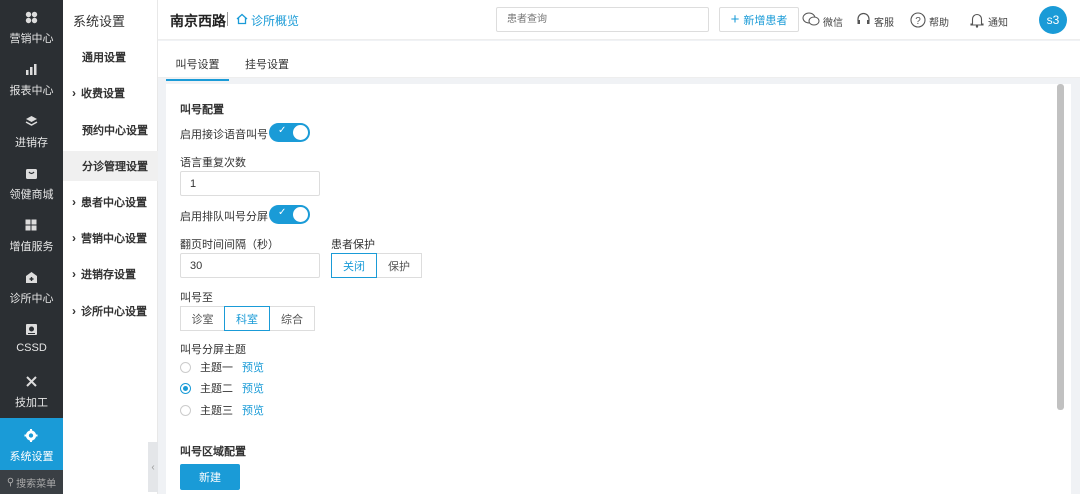 This screenshot has width=1080, height=494. I want to click on flower-icon, so click(31, 17).